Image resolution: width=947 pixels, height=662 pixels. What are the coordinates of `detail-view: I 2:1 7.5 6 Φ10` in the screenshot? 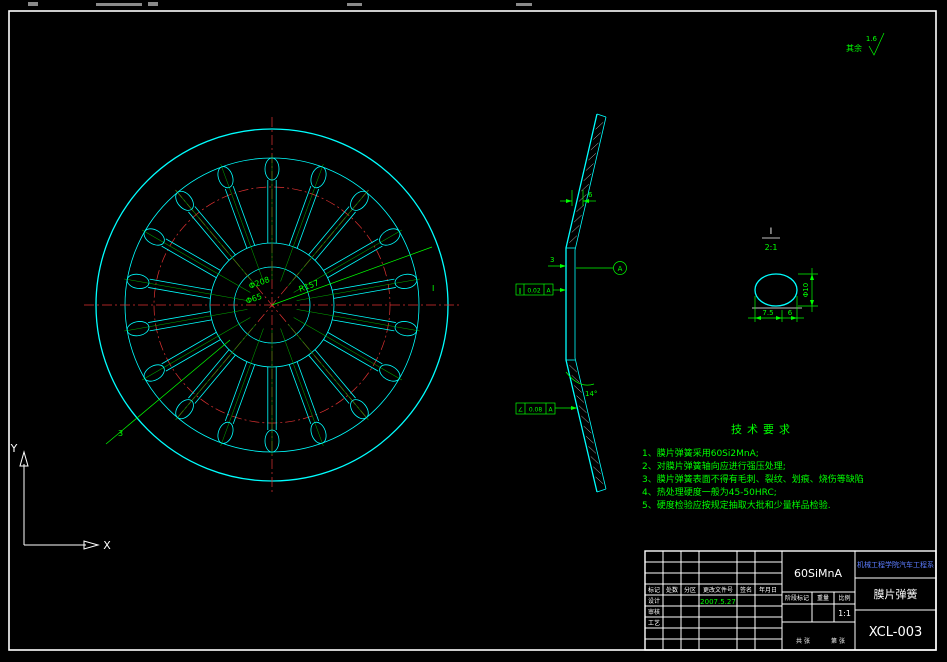 It's located at (783, 274).